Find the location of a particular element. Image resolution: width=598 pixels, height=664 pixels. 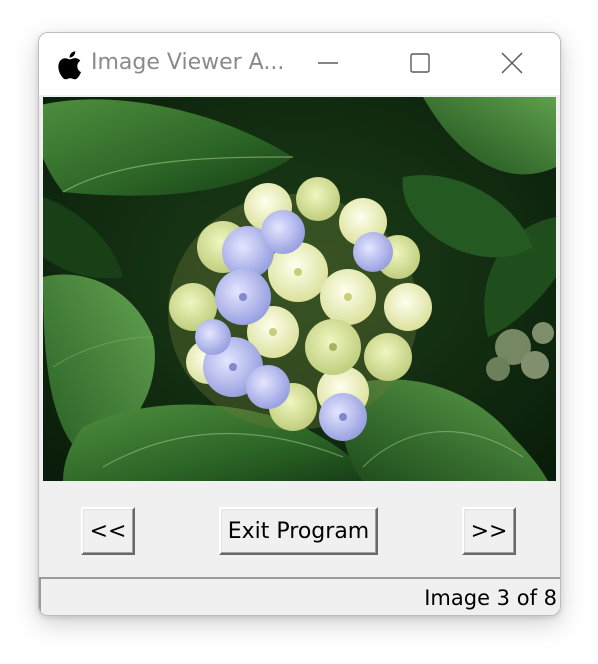

minimize-button is located at coordinates (328, 63).